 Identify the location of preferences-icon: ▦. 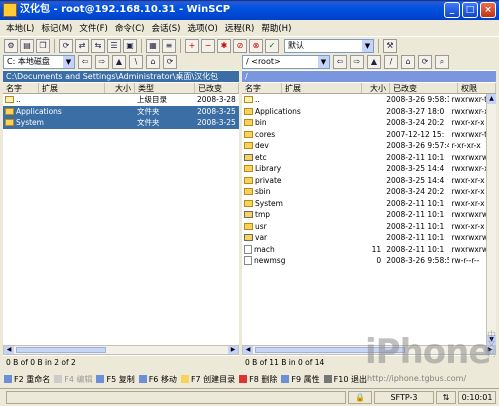
(153, 45).